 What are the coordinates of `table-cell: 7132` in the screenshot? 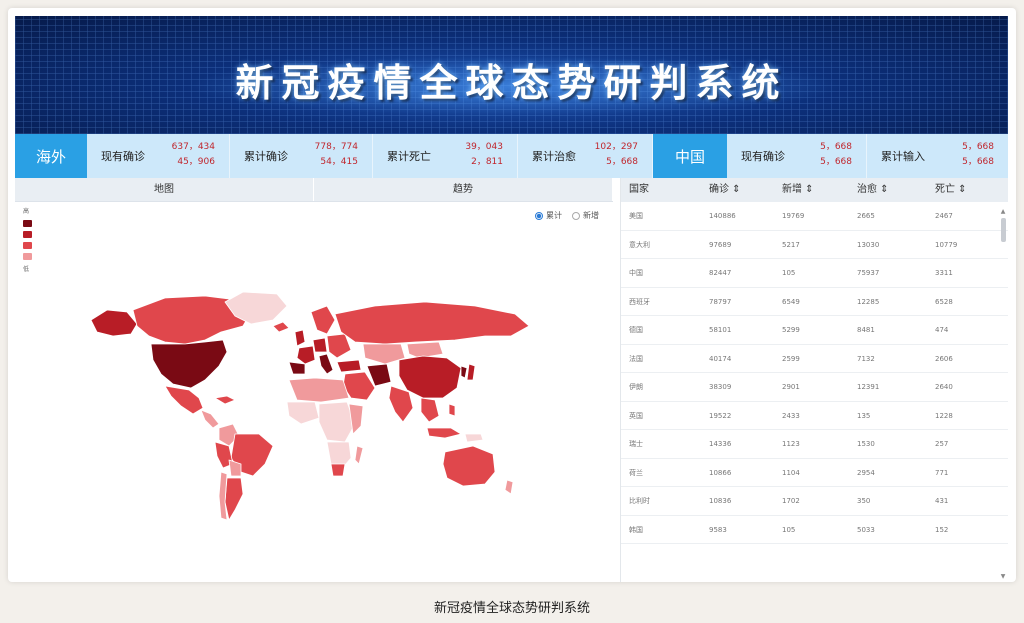 It's located at (866, 358).